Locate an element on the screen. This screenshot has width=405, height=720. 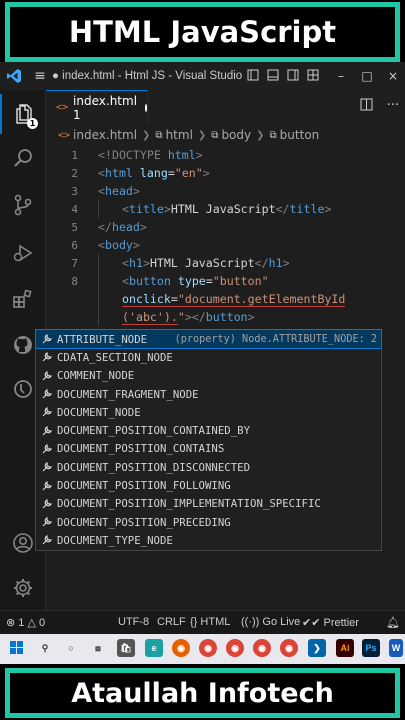
suggestion-item: DOCUMENT_POSITION_CONTAINS is located at coordinates (208, 449).